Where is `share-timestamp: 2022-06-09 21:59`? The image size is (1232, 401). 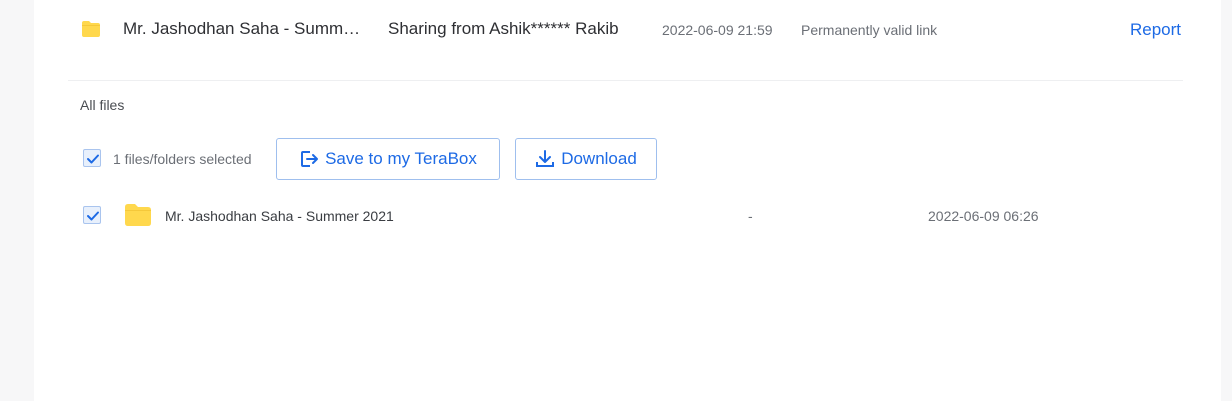
share-timestamp: 2022-06-09 21:59 is located at coordinates (717, 30).